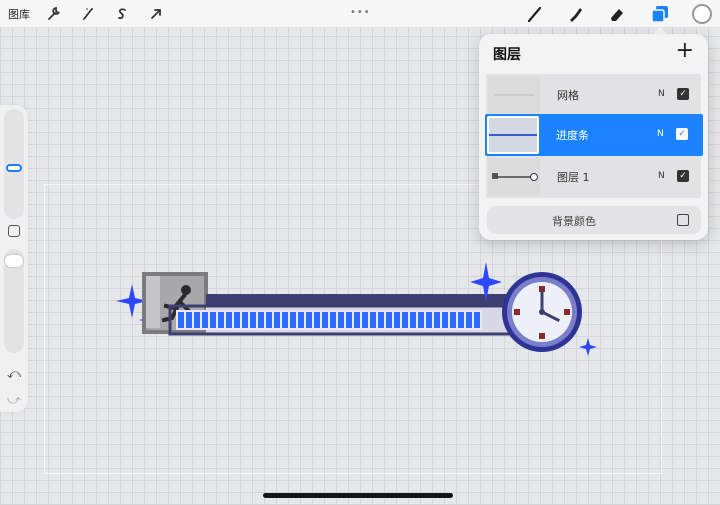 The image size is (720, 505). What do you see at coordinates (122, 14) in the screenshot?
I see `selection-icon` at bounding box center [122, 14].